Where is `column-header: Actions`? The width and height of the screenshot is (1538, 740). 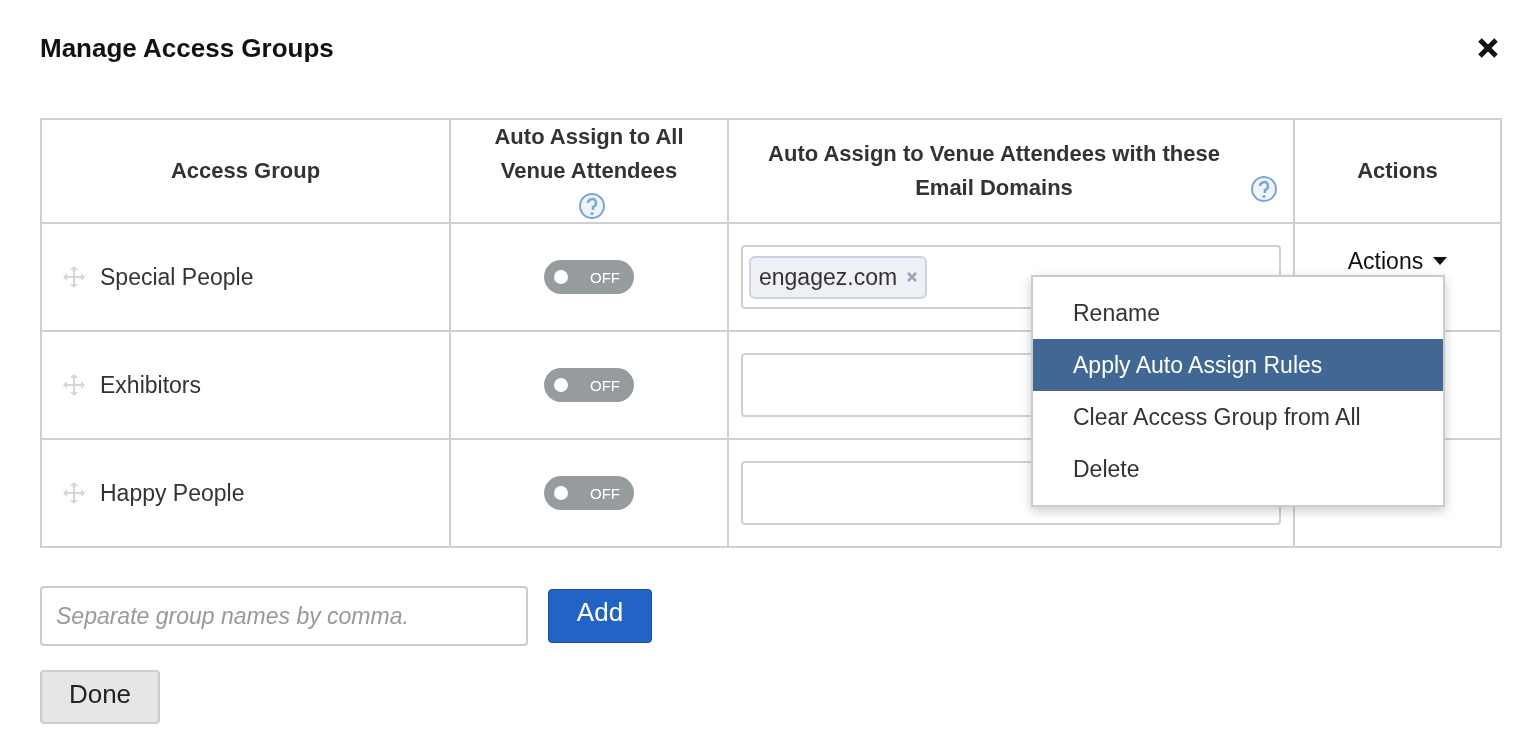
column-header: Actions is located at coordinates (1397, 171).